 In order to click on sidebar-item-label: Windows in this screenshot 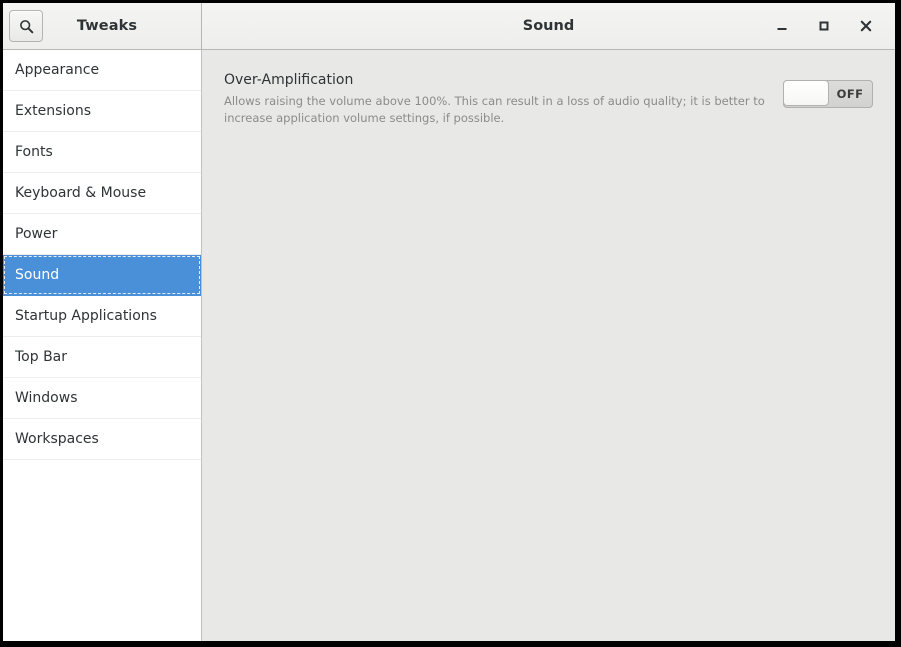, I will do `click(46, 398)`.